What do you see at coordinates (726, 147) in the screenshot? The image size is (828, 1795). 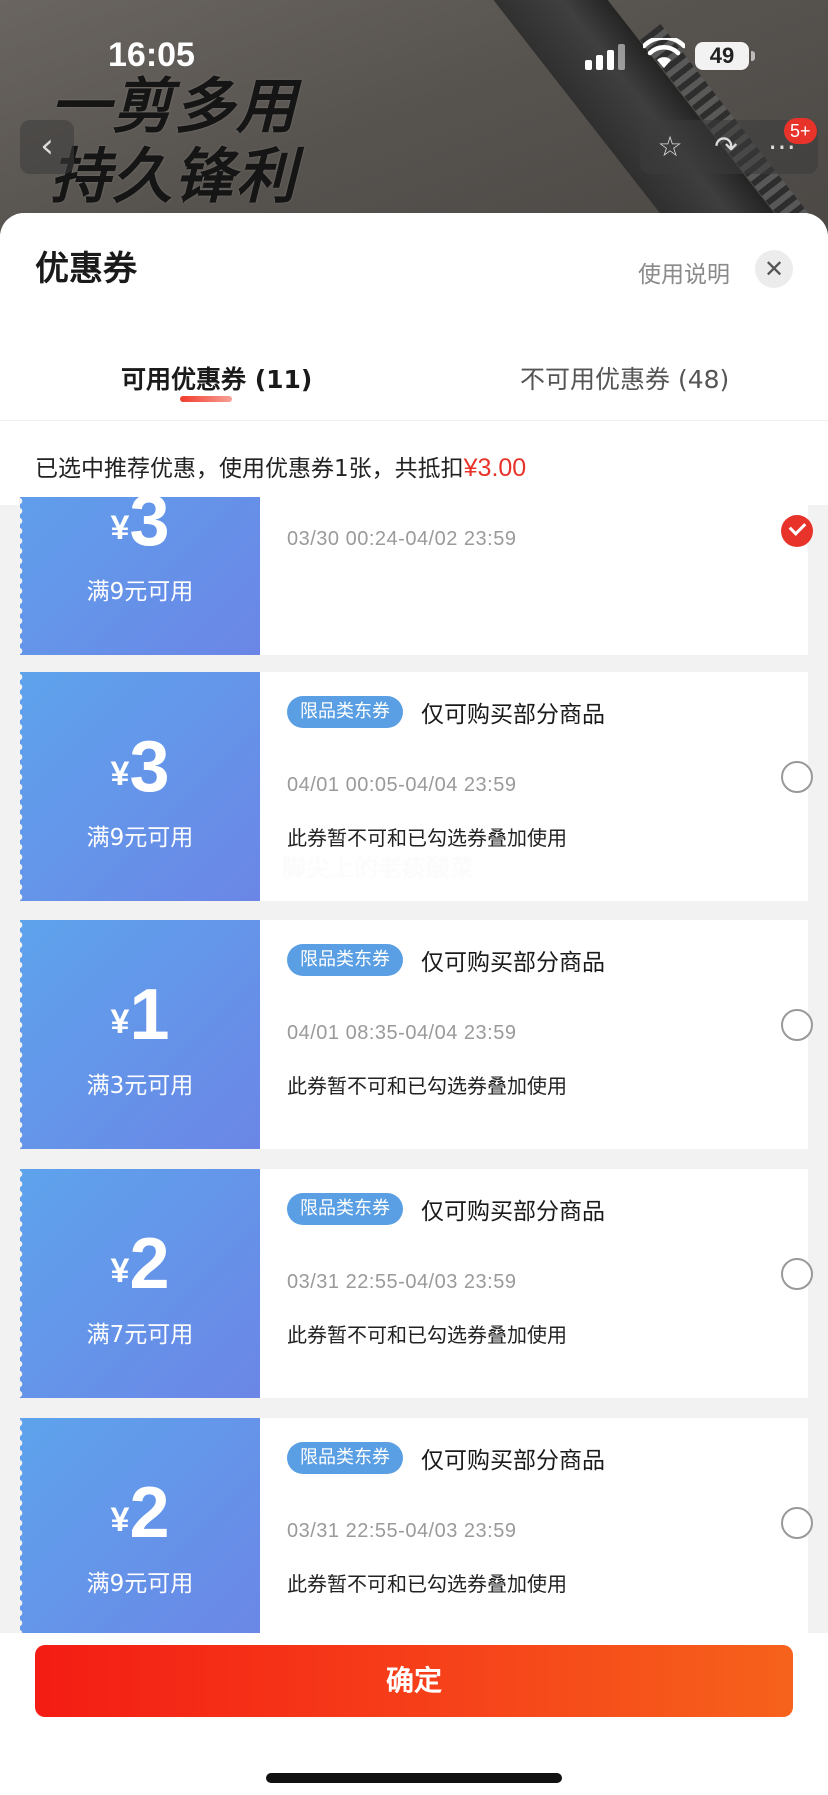 I see `share-icon: ↷` at bounding box center [726, 147].